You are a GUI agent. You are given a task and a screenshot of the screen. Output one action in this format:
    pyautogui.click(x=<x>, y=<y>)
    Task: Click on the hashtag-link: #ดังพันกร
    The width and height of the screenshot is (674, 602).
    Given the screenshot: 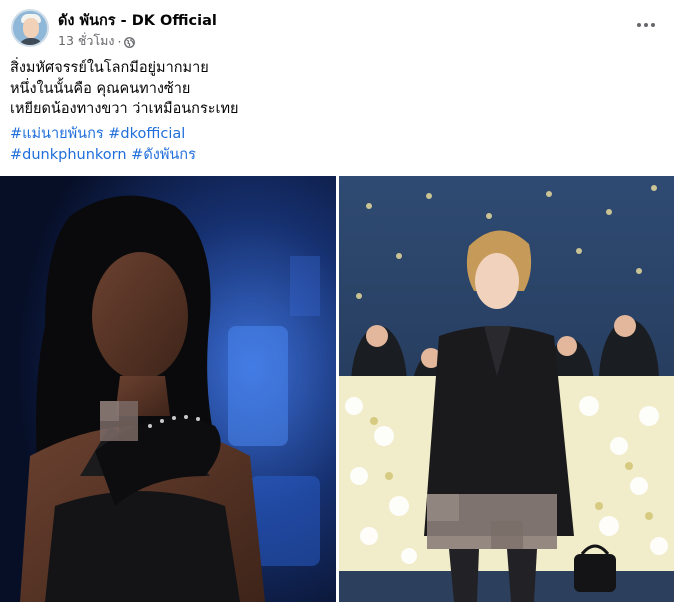 What is the action you would take?
    pyautogui.click(x=163, y=155)
    